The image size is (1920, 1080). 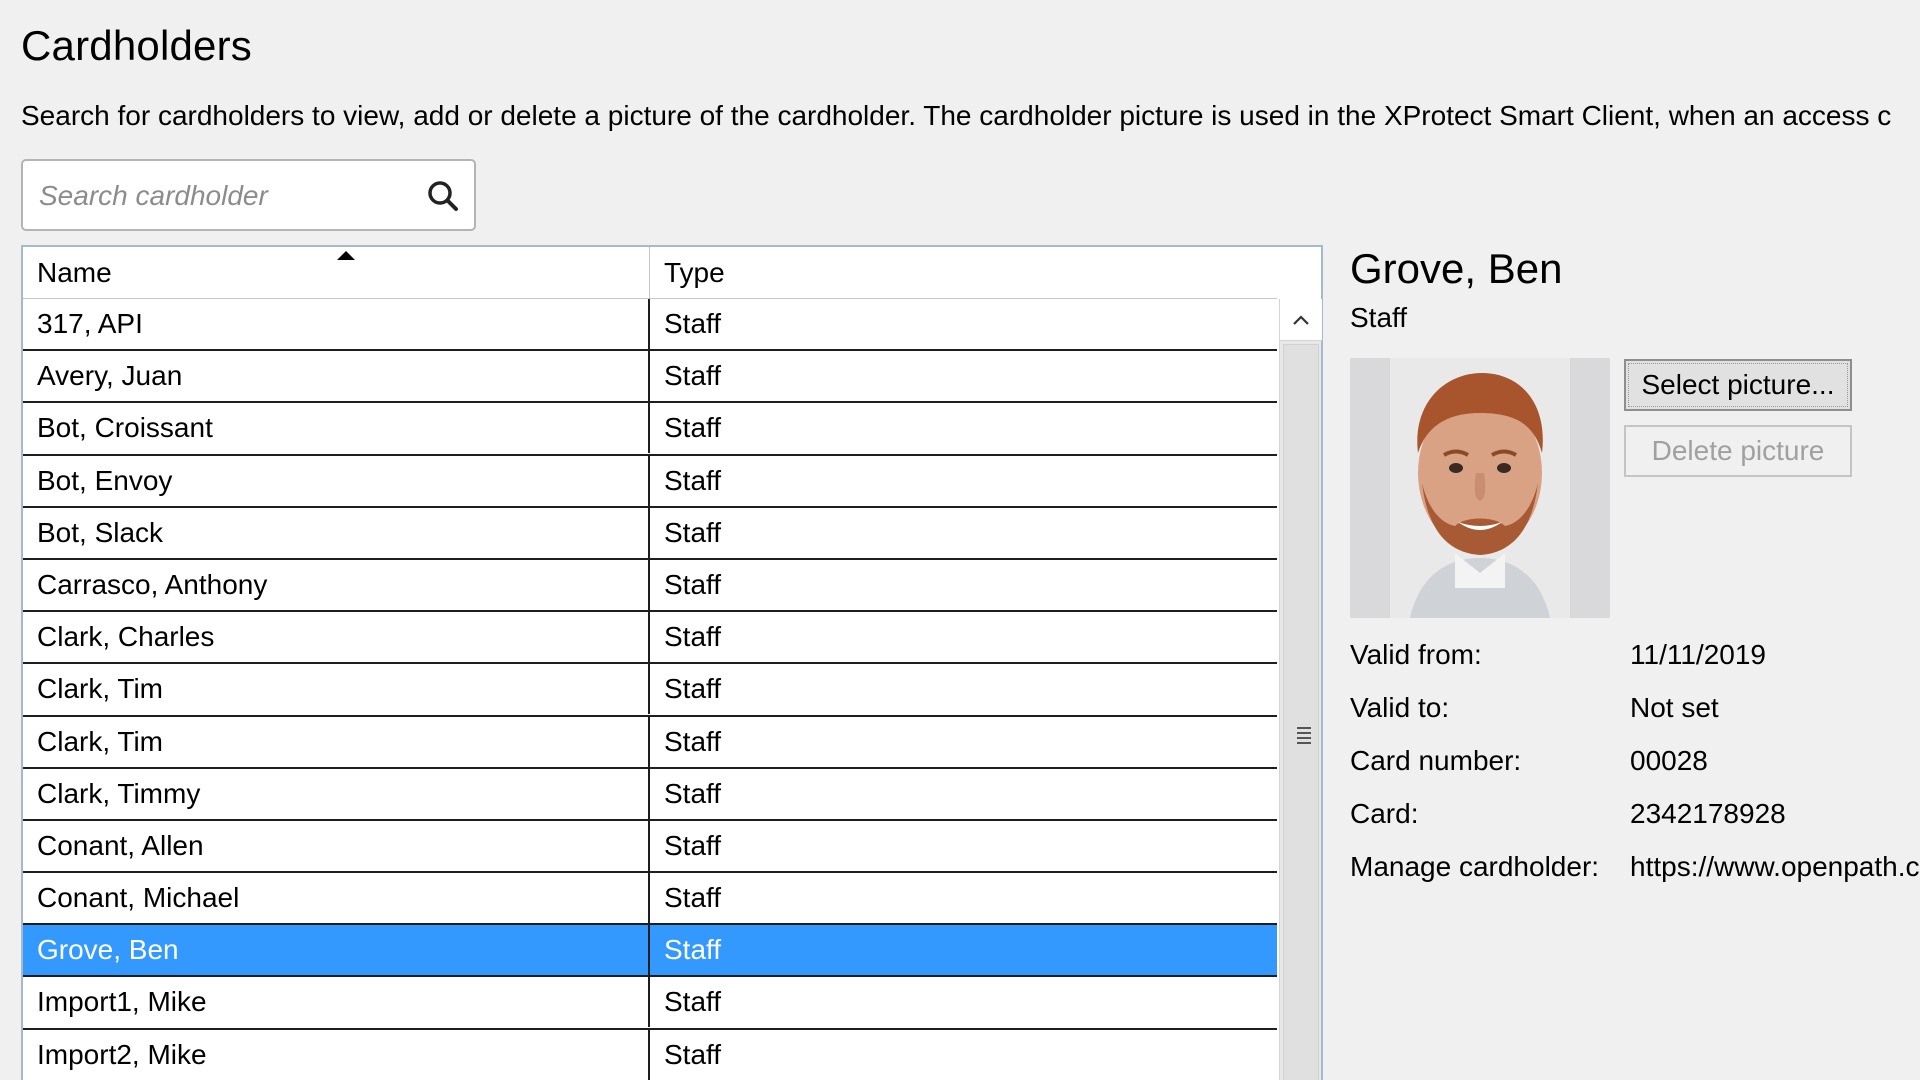 What do you see at coordinates (1775, 867) in the screenshot?
I see `manage-cardholder-link: https://www.openpath.c` at bounding box center [1775, 867].